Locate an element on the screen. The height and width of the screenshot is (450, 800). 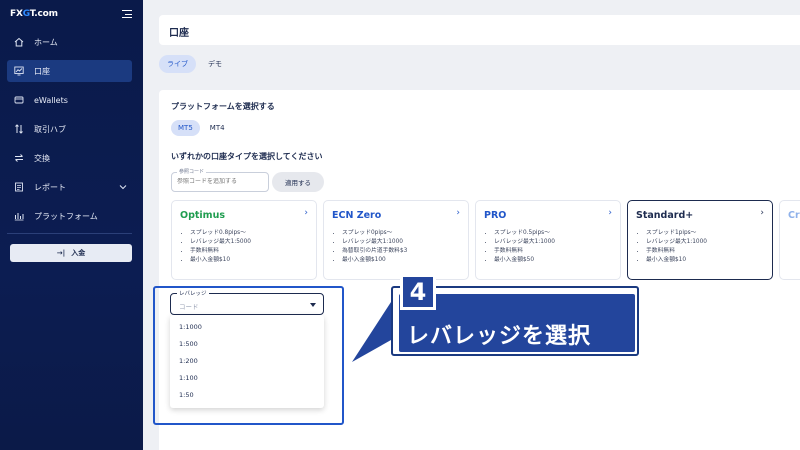
account-card-name: PRO is located at coordinates (495, 215).